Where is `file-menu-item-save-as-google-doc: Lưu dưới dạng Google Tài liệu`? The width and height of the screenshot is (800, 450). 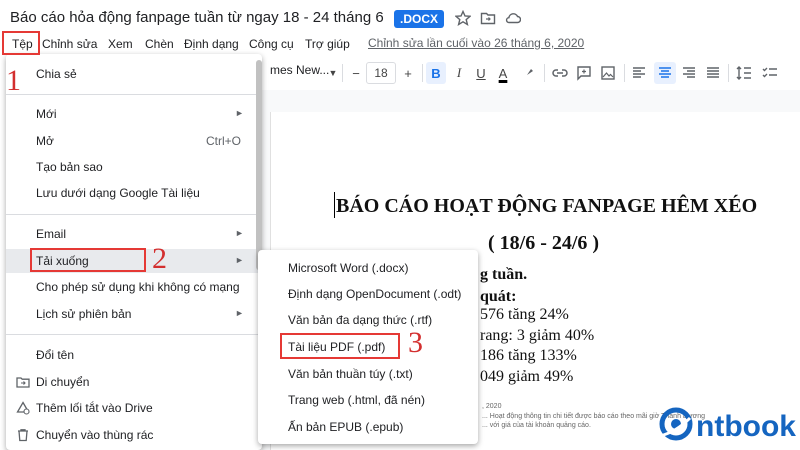 file-menu-item-save-as-google-doc: Lưu dưới dạng Google Tài liệu is located at coordinates (134, 193).